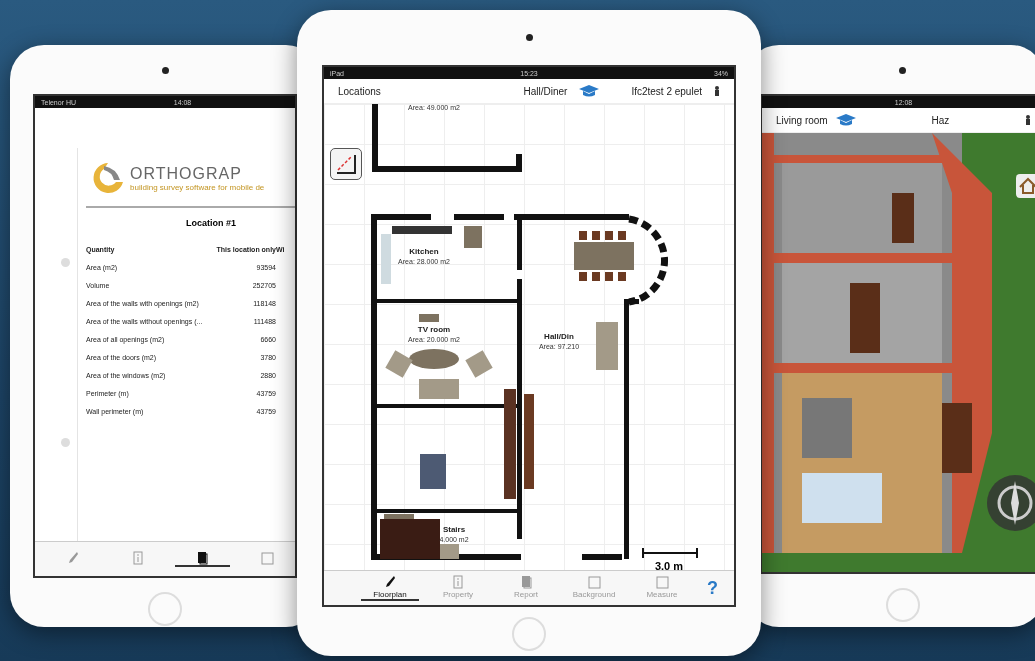 Image resolution: width=1035 pixels, height=661 pixels. What do you see at coordinates (802, 120) in the screenshot?
I see `location-title: Living room` at bounding box center [802, 120].